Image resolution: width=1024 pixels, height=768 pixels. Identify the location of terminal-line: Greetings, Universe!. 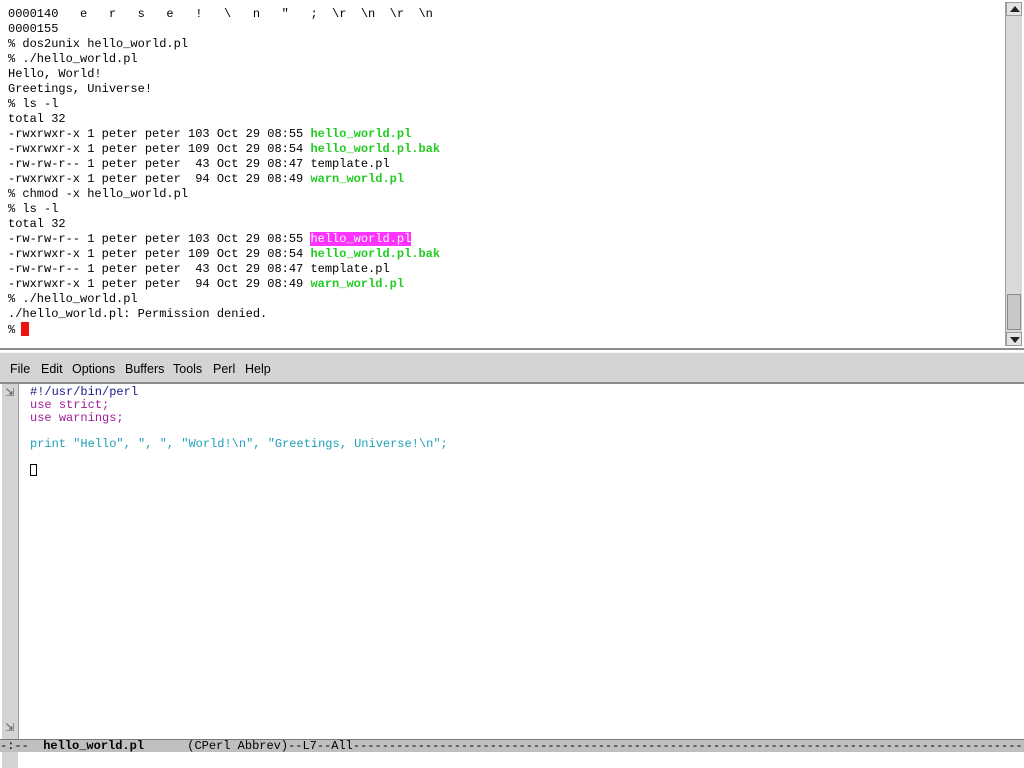
(503, 89).